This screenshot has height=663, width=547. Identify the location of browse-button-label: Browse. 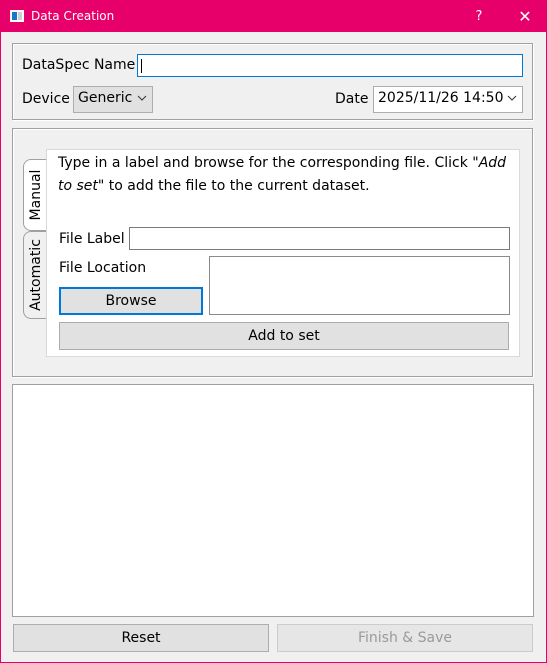
(131, 301).